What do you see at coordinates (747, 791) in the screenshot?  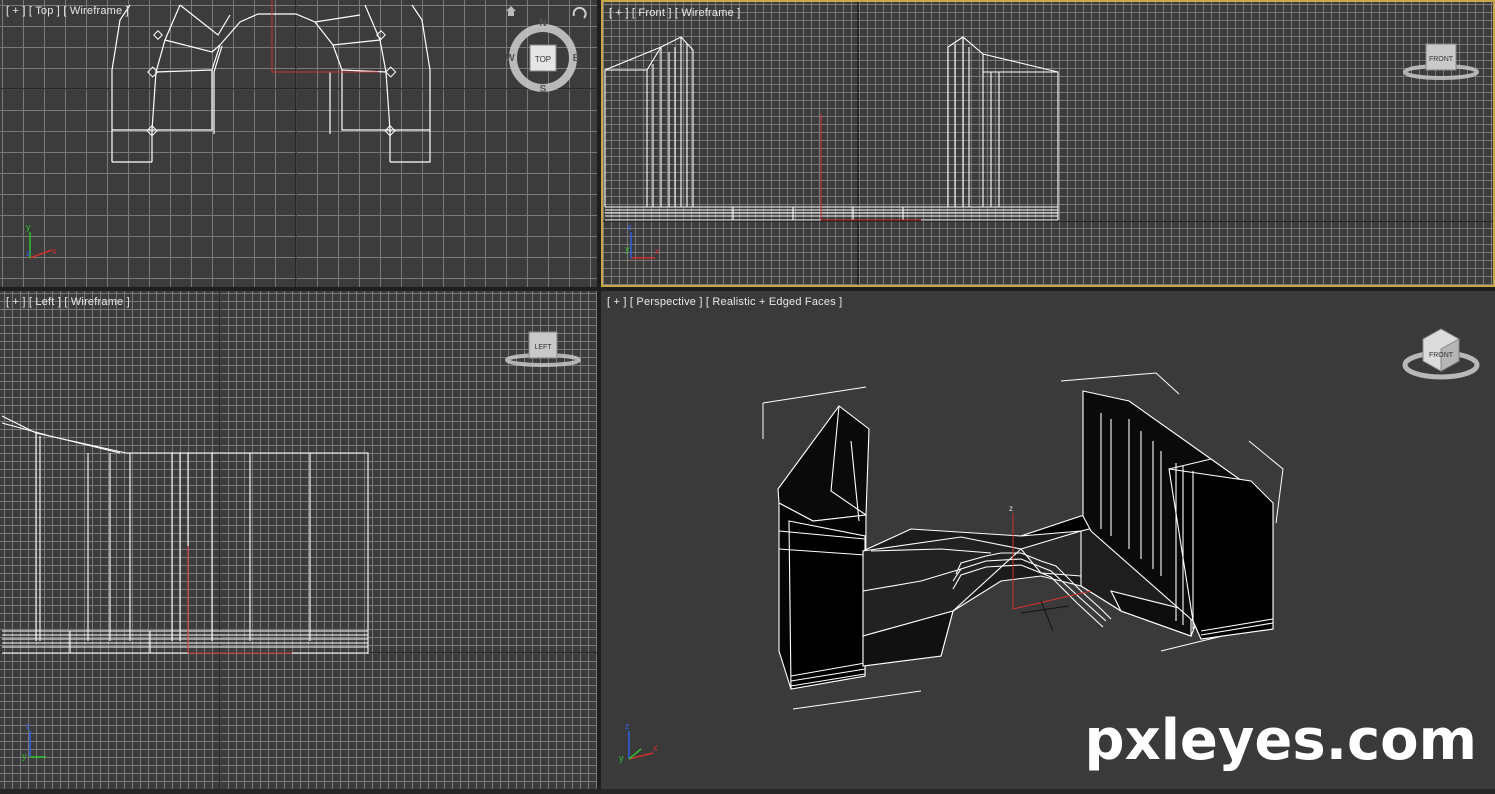 I see `status-bar-strip` at bounding box center [747, 791].